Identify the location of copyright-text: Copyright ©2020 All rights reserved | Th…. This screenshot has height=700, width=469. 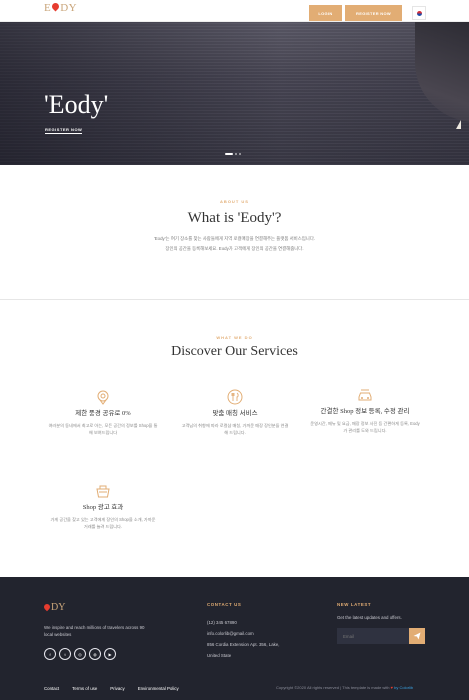
(333, 687).